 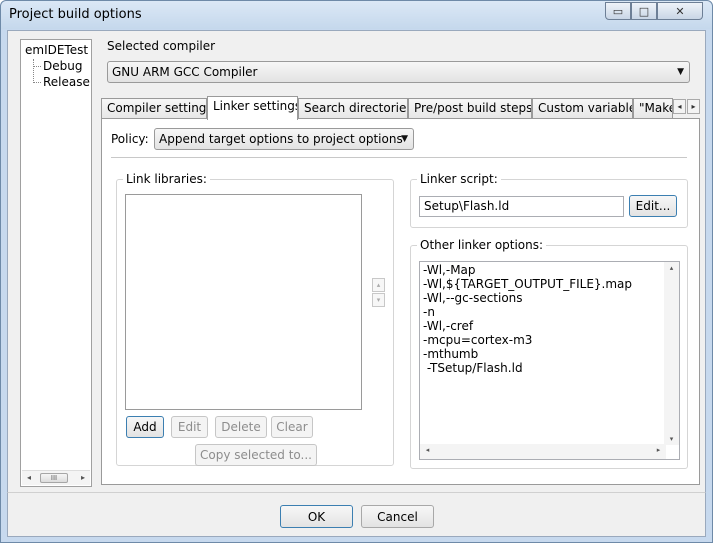 What do you see at coordinates (62, 66) in the screenshot?
I see `tree-item-debug: Debug` at bounding box center [62, 66].